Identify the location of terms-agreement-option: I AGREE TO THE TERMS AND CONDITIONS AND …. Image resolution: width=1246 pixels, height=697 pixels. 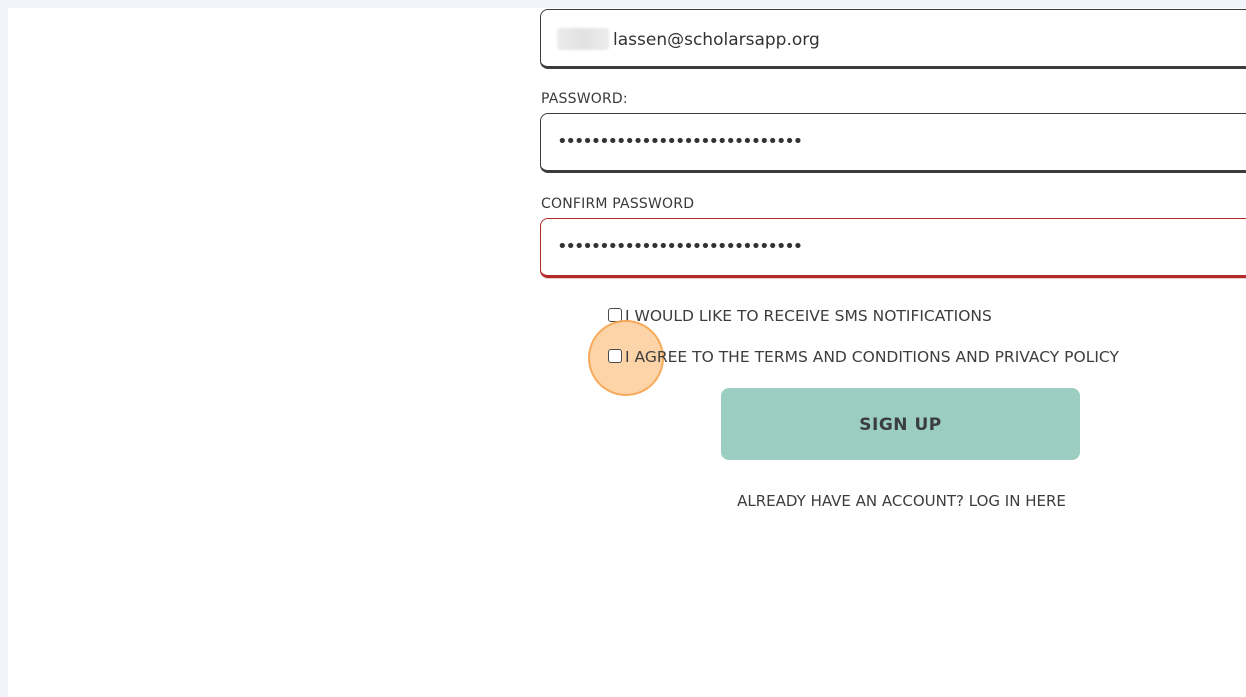
(863, 357).